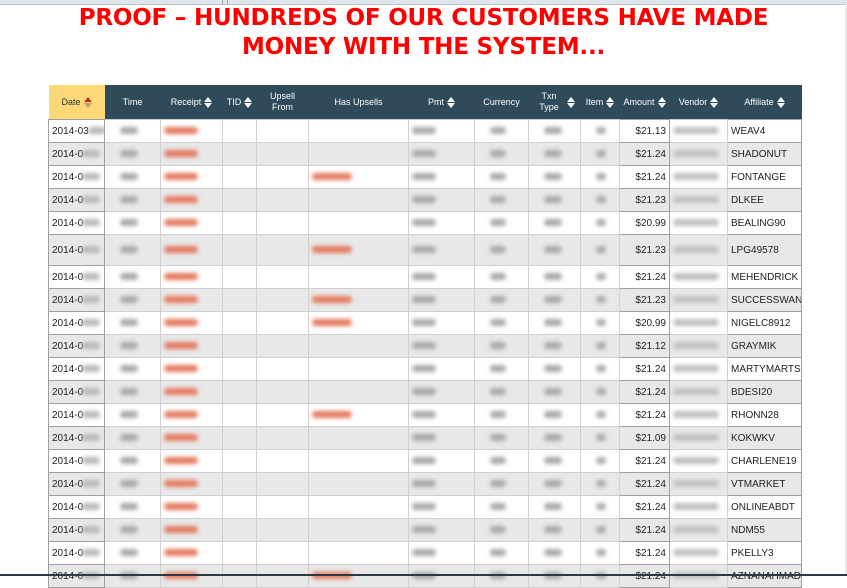 This screenshot has height=588, width=847. What do you see at coordinates (358, 102) in the screenshot?
I see `column-header-has-upsells: Has Upsells` at bounding box center [358, 102].